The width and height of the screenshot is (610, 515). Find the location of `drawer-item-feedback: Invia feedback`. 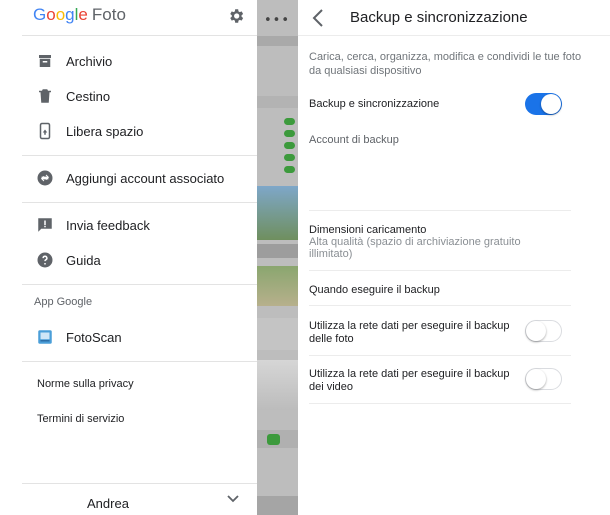

drawer-item-feedback: Invia feedback is located at coordinates (139, 225).